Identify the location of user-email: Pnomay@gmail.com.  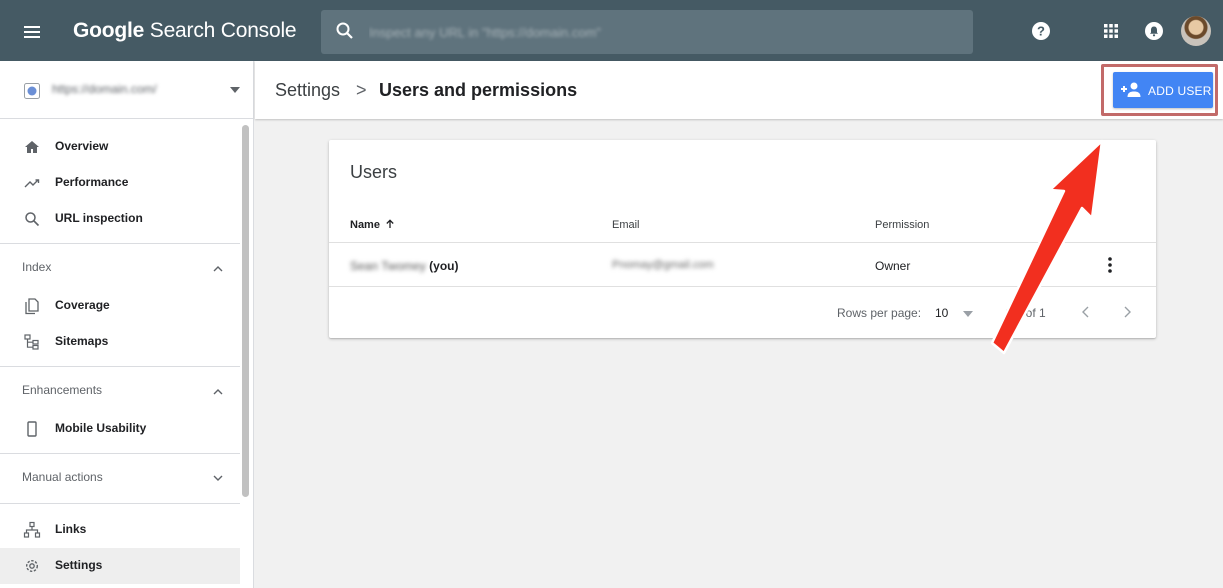
(663, 265).